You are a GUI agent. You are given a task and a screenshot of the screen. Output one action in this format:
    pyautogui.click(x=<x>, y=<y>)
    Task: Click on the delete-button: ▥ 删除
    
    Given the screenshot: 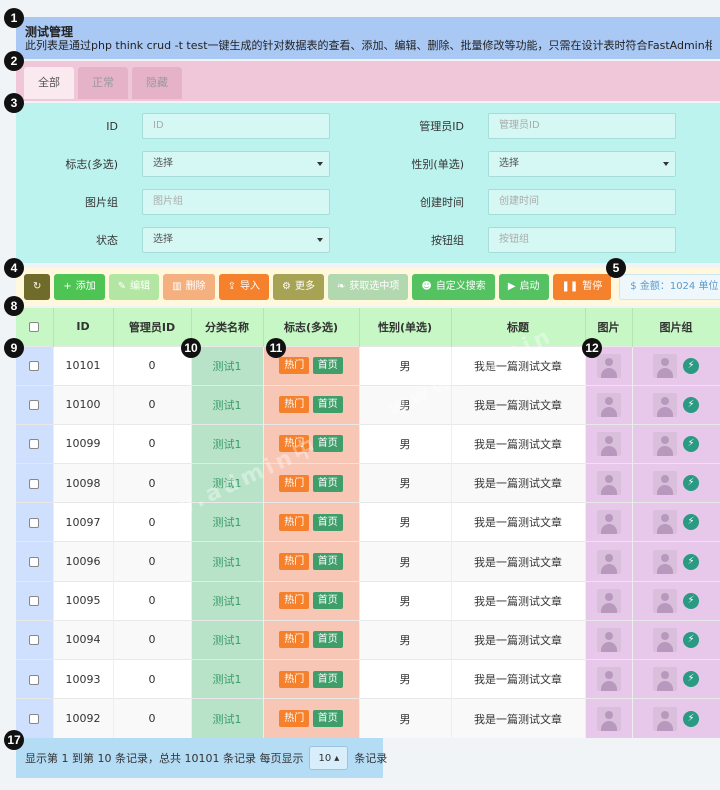 What is the action you would take?
    pyautogui.click(x=189, y=287)
    